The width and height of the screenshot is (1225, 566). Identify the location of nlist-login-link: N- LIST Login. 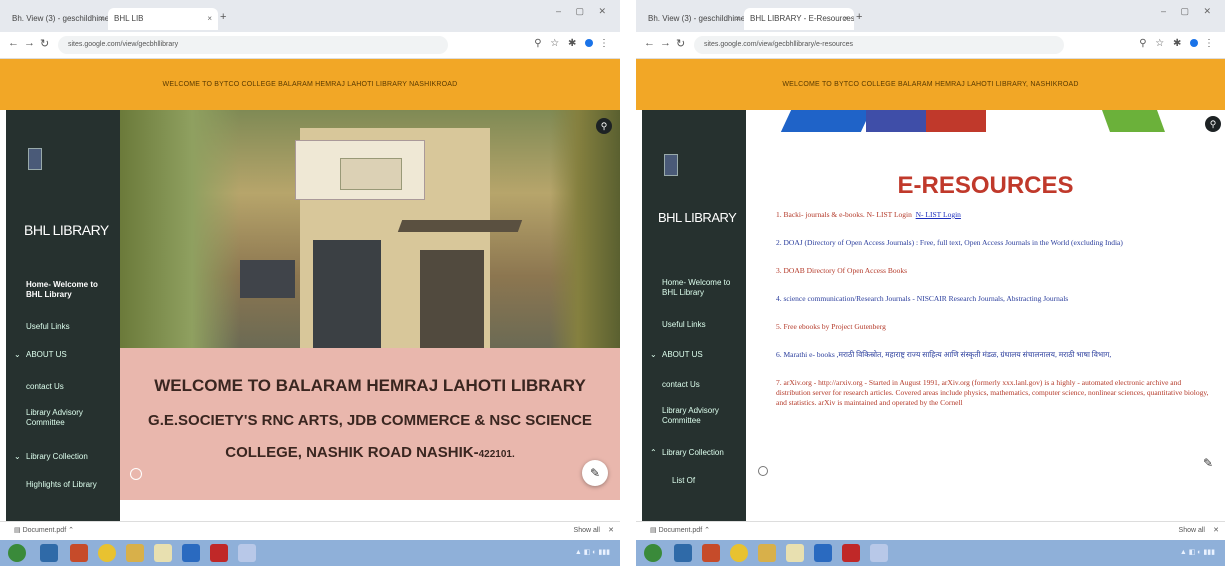
(938, 214).